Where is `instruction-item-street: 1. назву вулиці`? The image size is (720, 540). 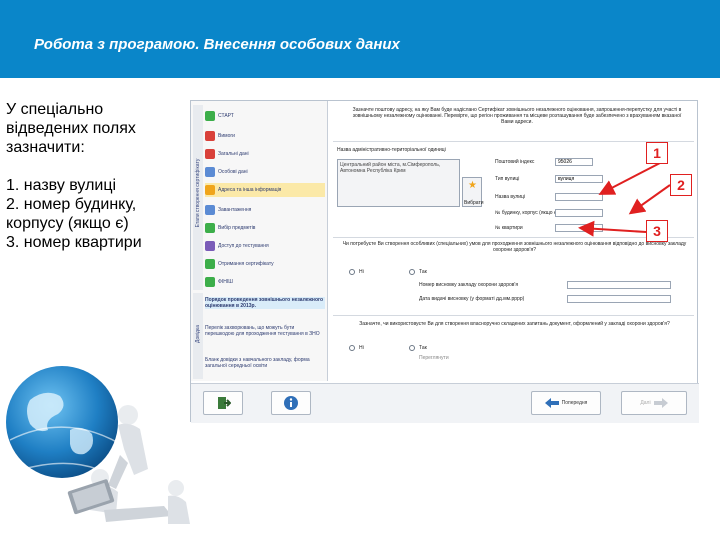 instruction-item-street: 1. назву вулиці is located at coordinates (61, 185).